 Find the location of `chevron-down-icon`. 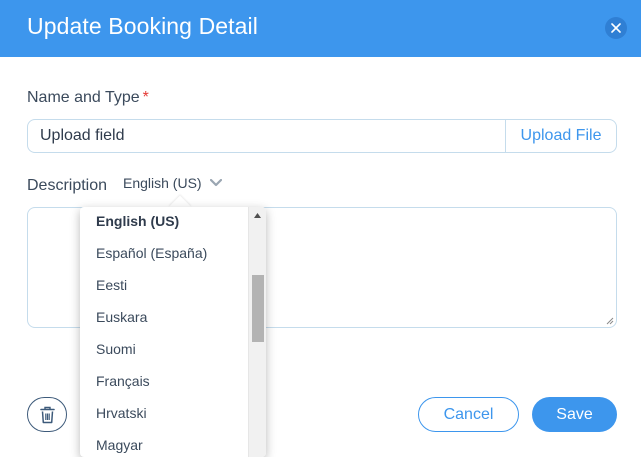

chevron-down-icon is located at coordinates (216, 183).